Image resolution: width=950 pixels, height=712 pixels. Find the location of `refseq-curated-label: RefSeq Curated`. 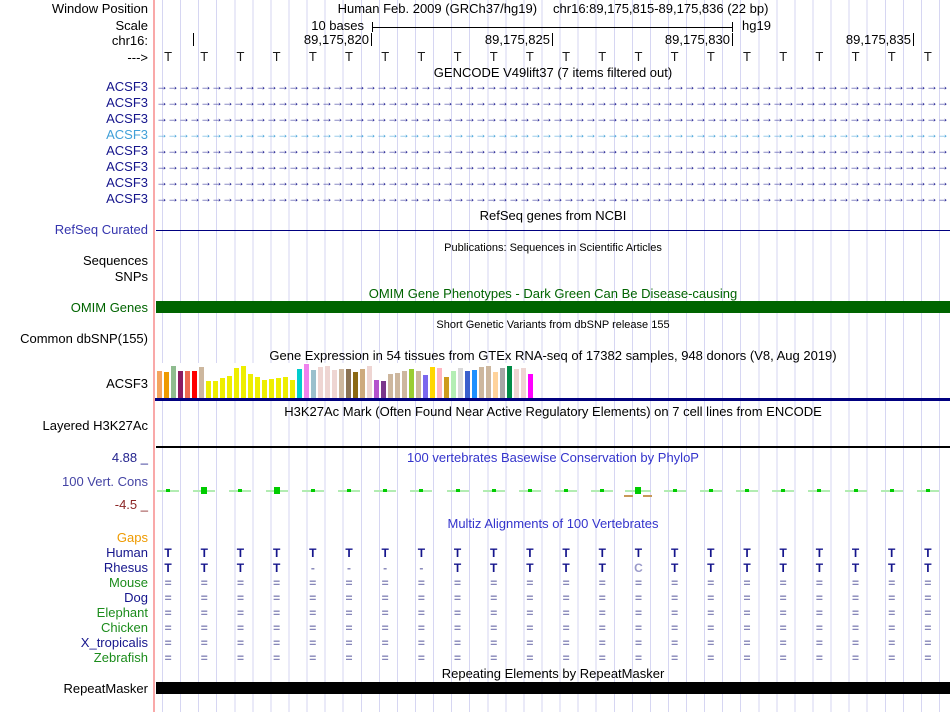

refseq-curated-label: RefSeq Curated is located at coordinates (74, 230).